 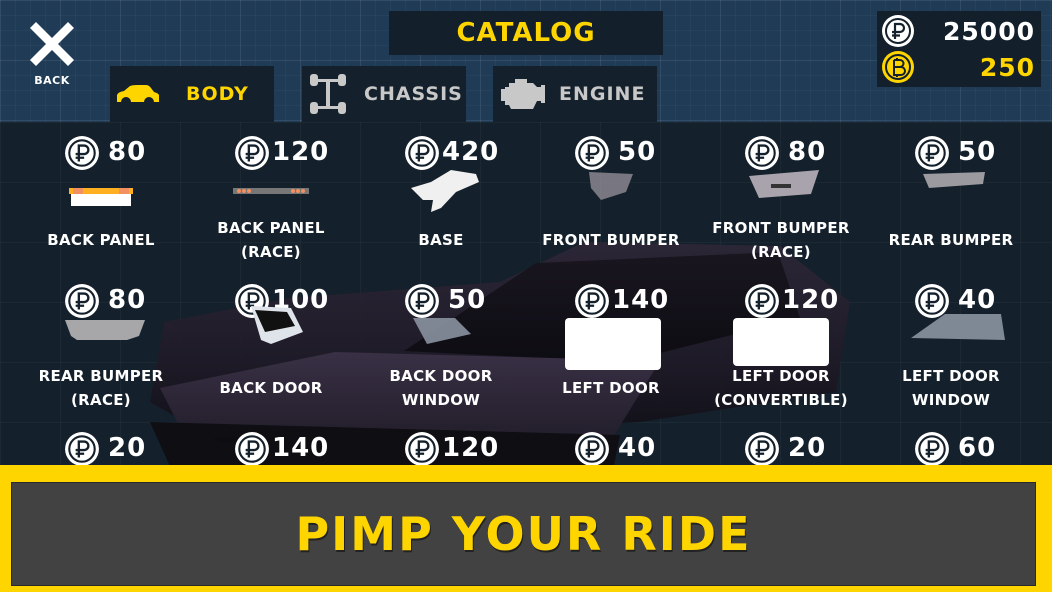 I want to click on item-name-line-1: BACK PANEL, so click(x=271, y=228).